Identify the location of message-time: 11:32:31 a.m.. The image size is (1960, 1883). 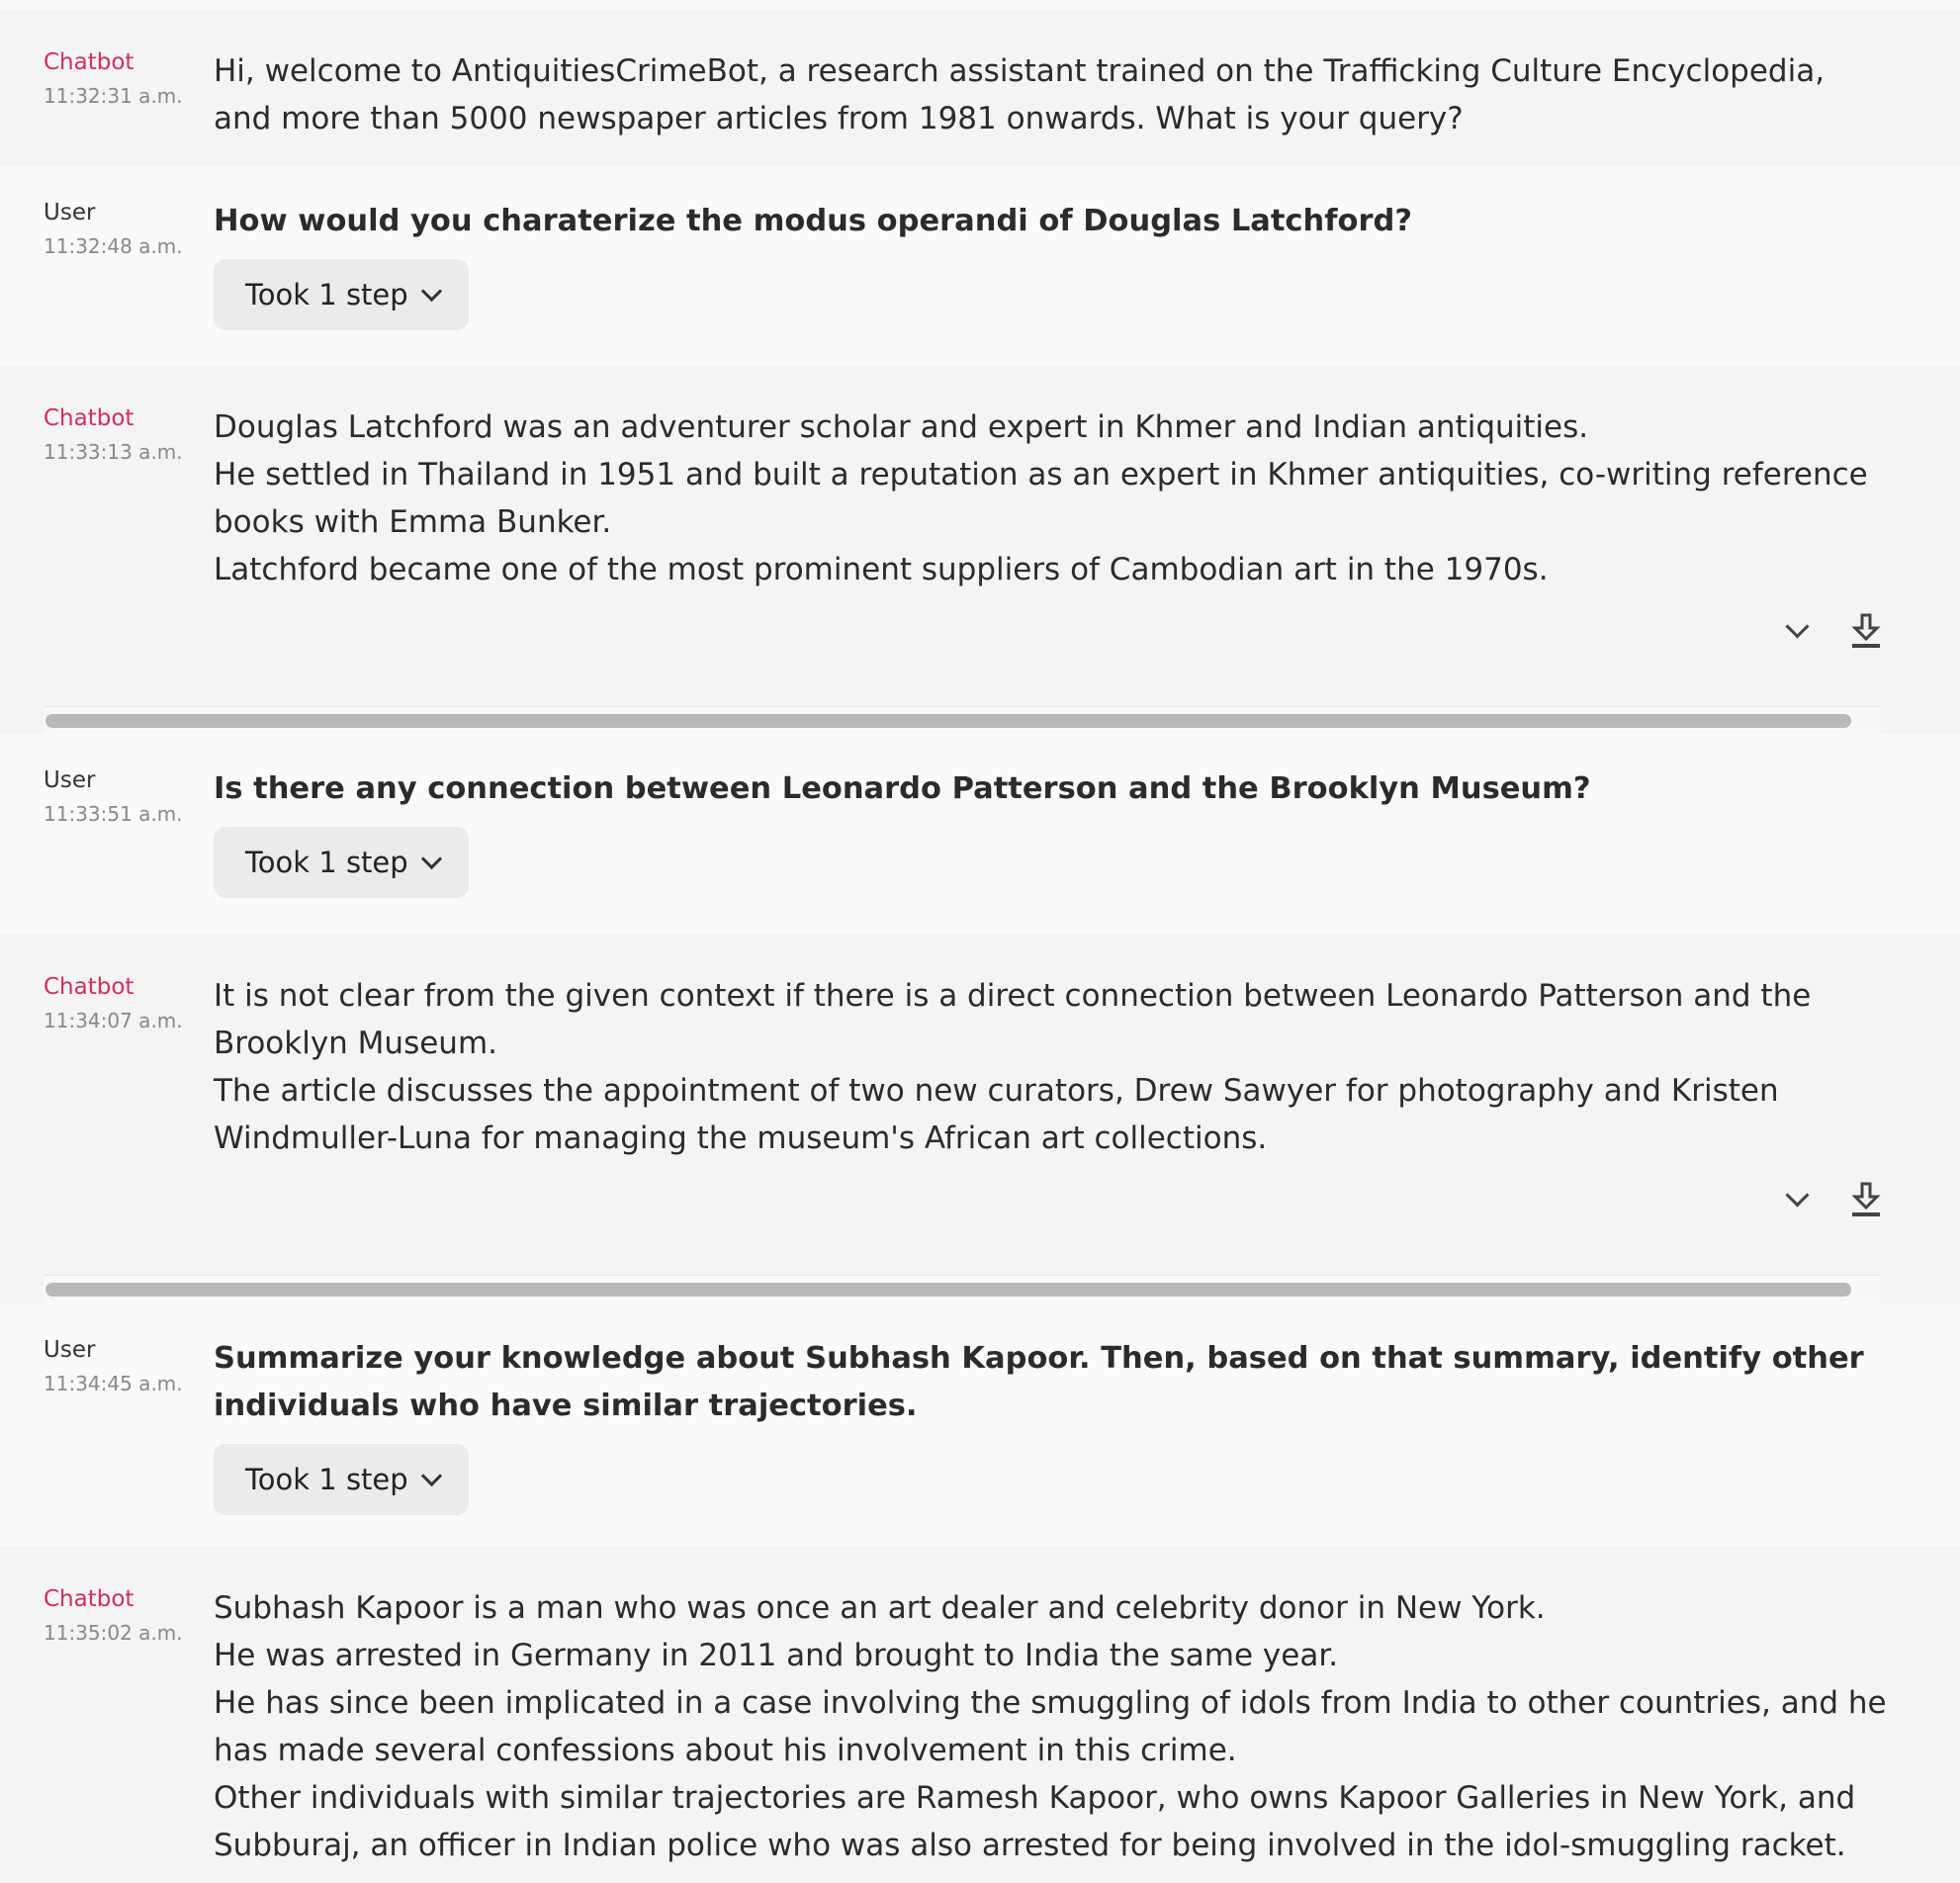
(113, 96).